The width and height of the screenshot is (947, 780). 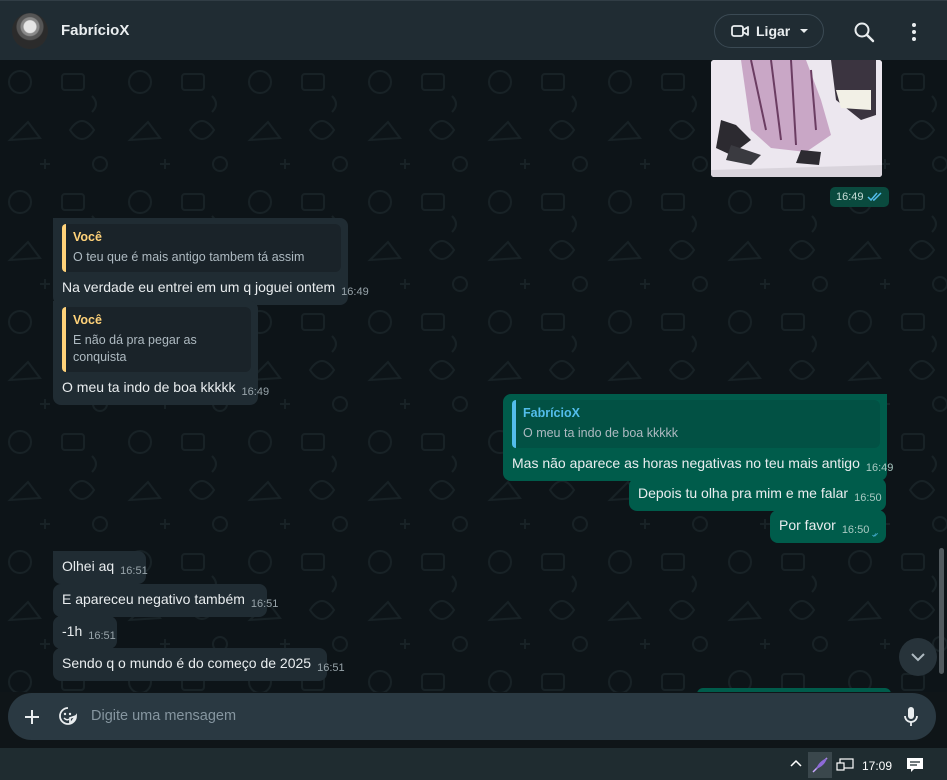 What do you see at coordinates (72, 631) in the screenshot?
I see `message-text: -1h` at bounding box center [72, 631].